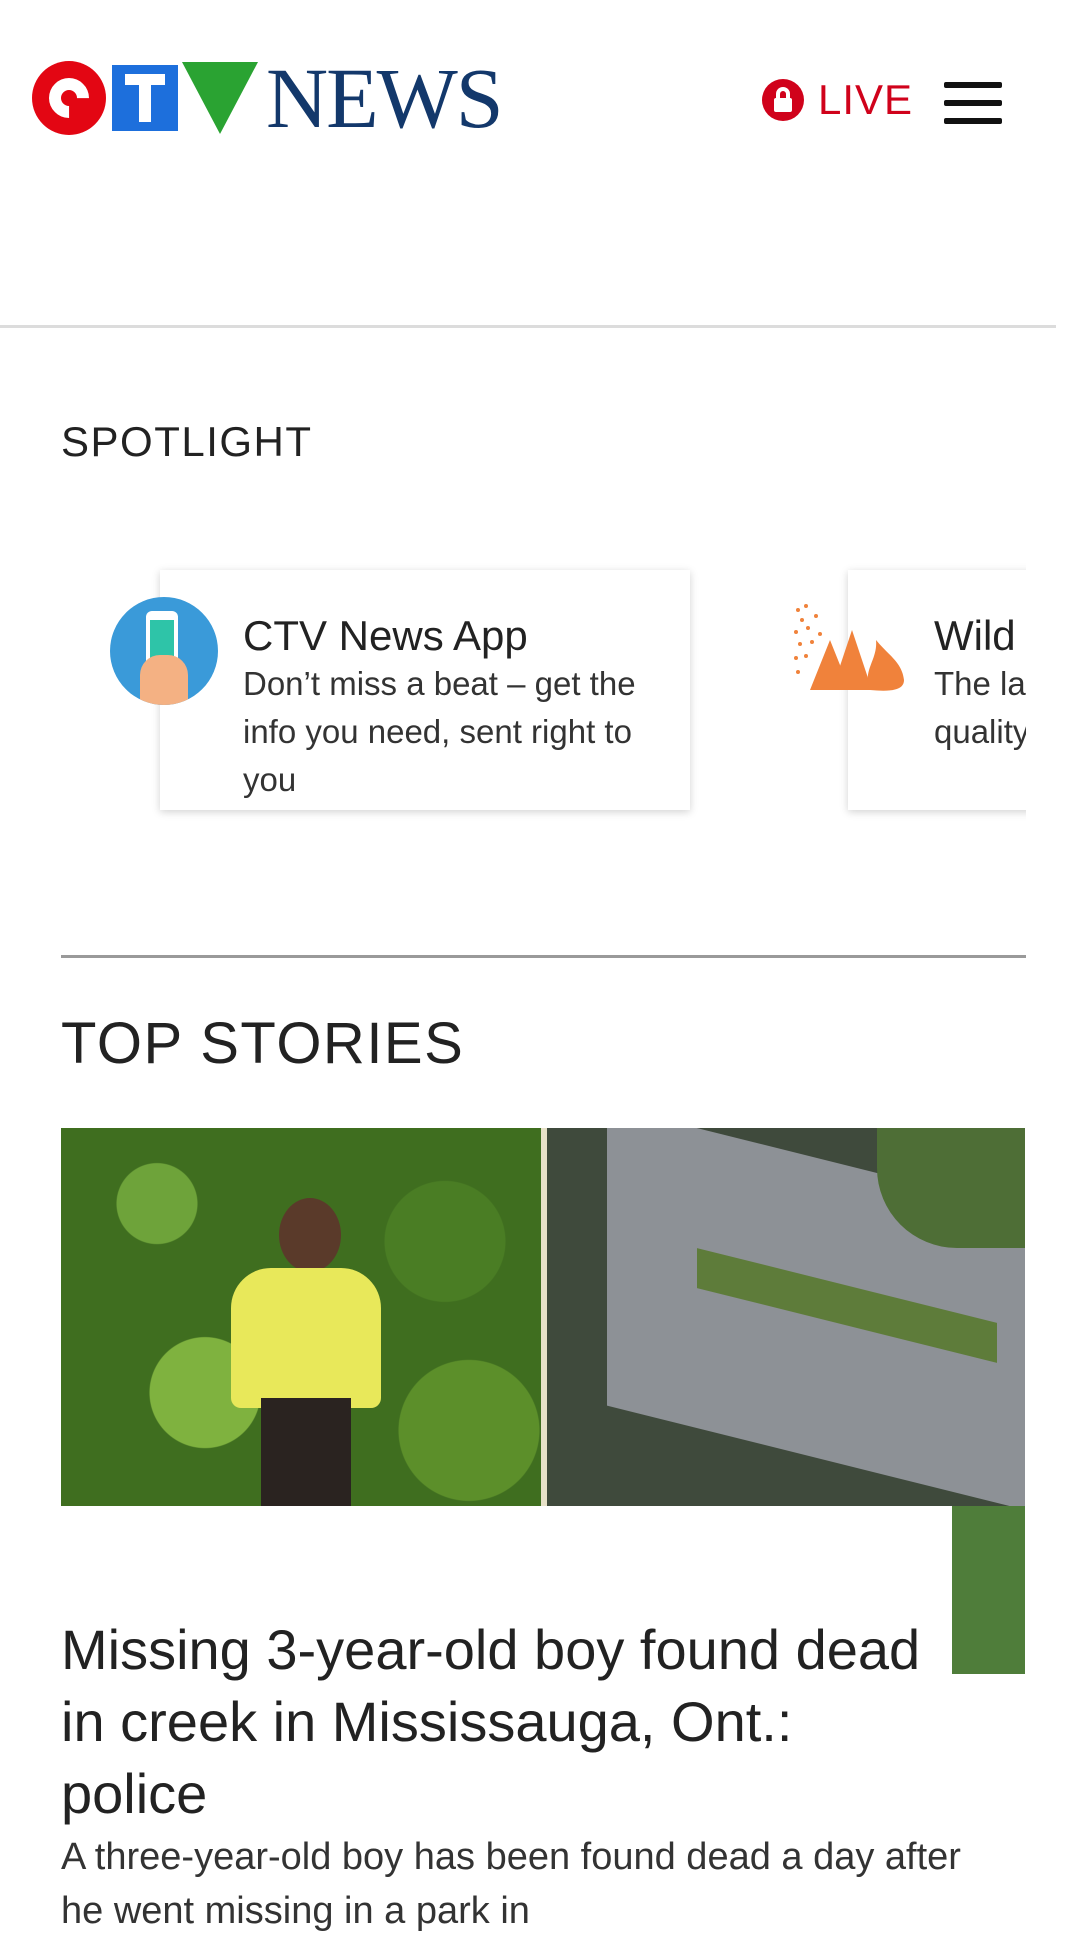 Image resolution: width=1080 pixels, height=1938 pixels. What do you see at coordinates (783, 100) in the screenshot?
I see `lock-icon` at bounding box center [783, 100].